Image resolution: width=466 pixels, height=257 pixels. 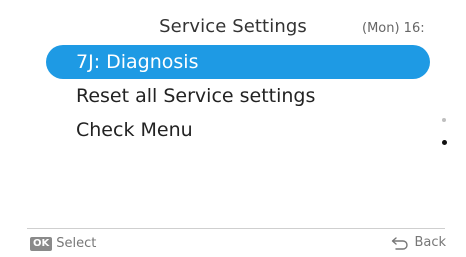 I want to click on back-button: Back, so click(x=418, y=242).